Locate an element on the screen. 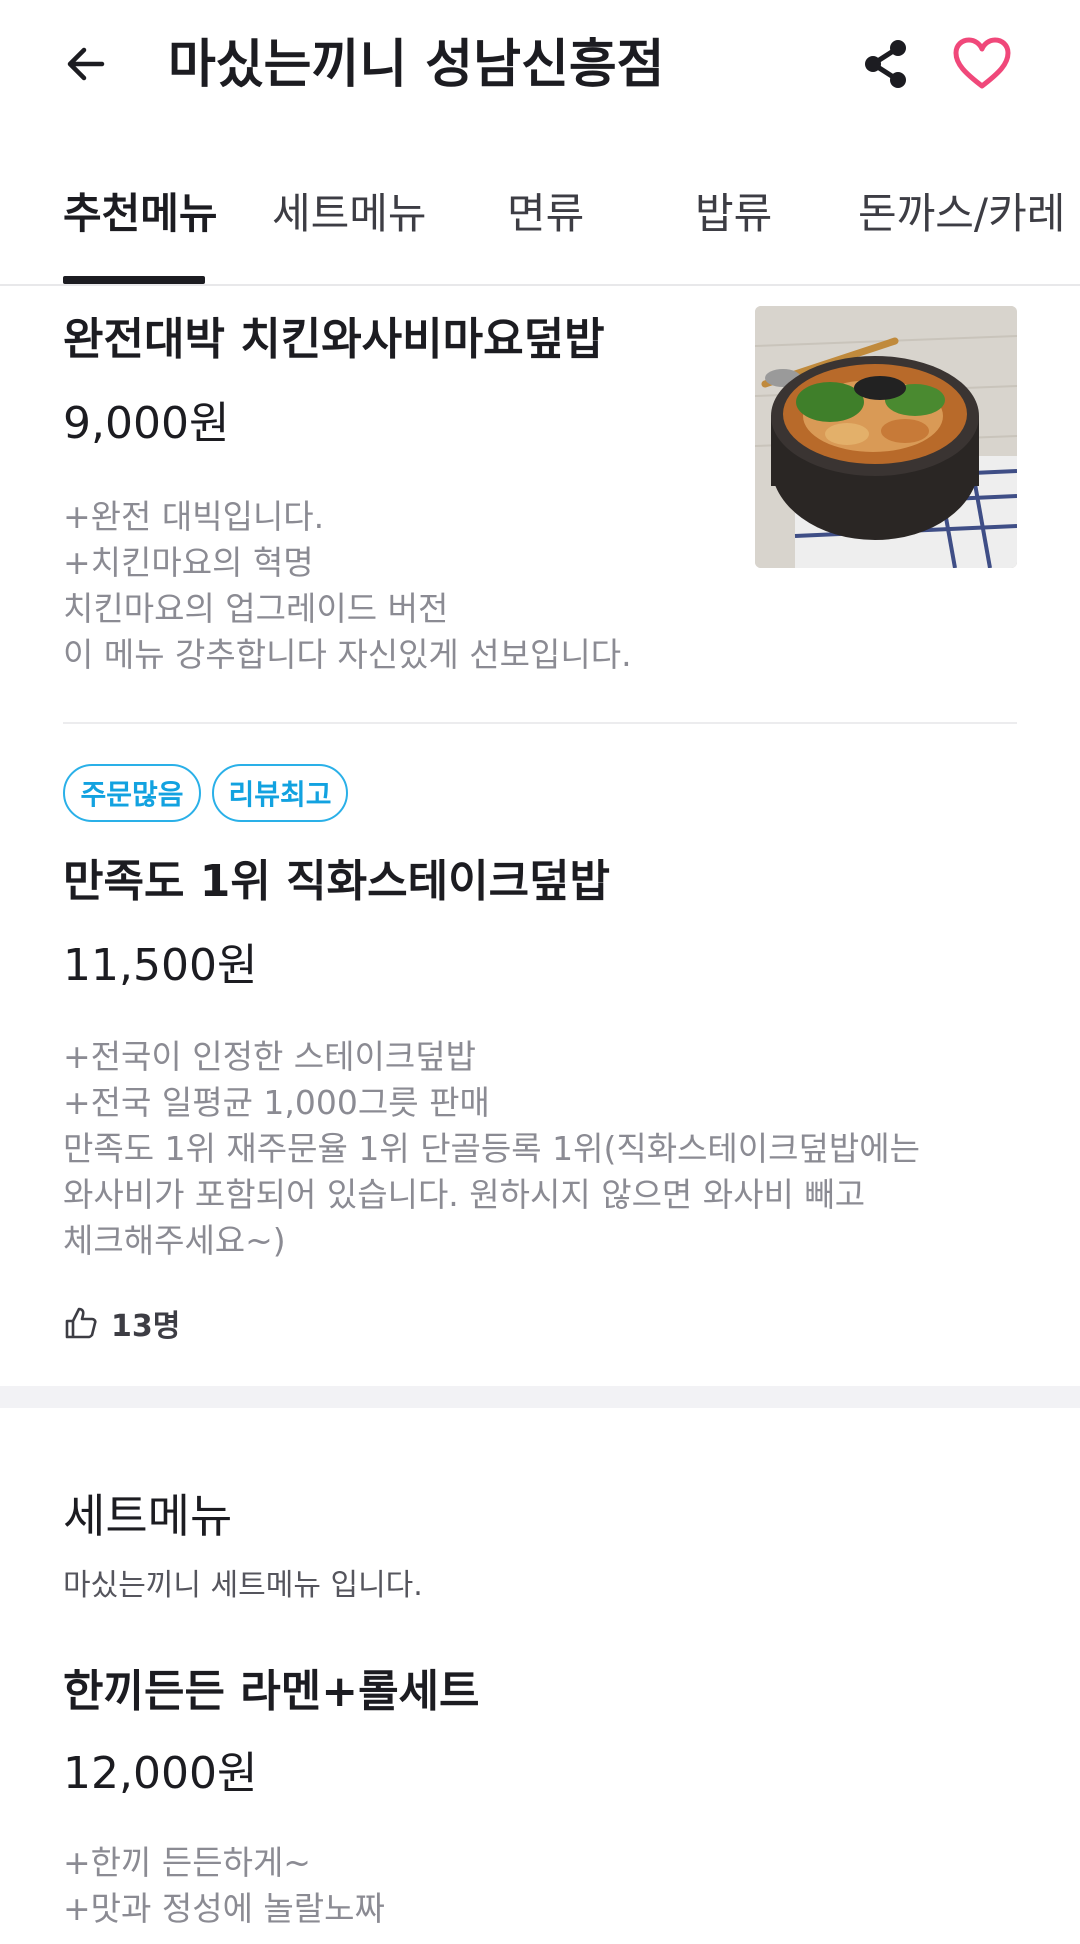  menu-item-price: 9,000원 is located at coordinates (146, 423).